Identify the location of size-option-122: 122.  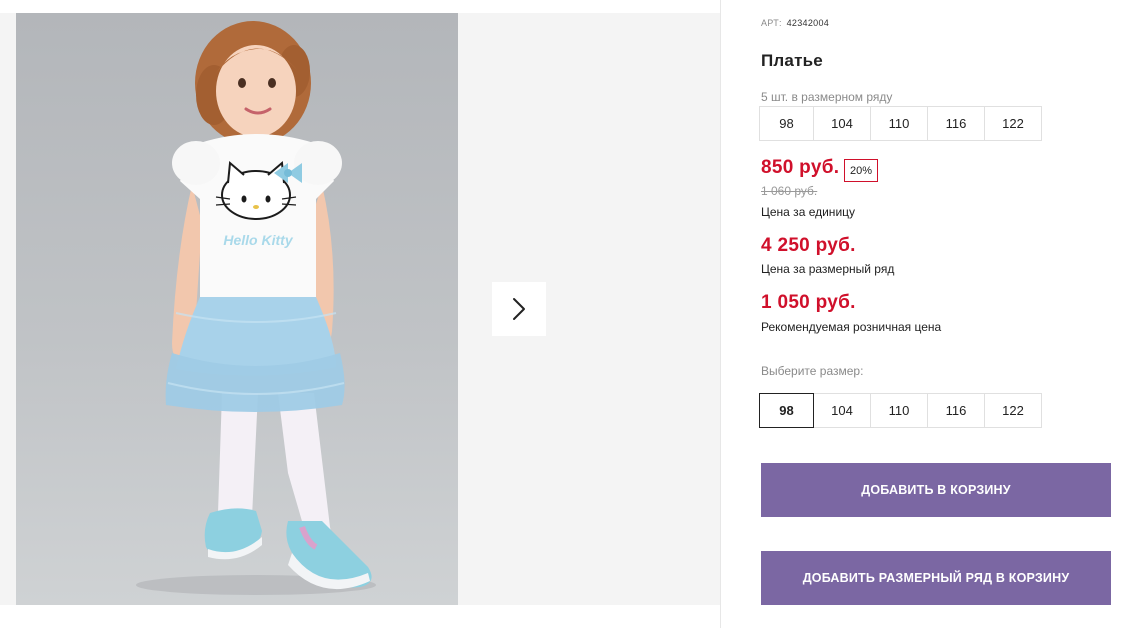
(1013, 410).